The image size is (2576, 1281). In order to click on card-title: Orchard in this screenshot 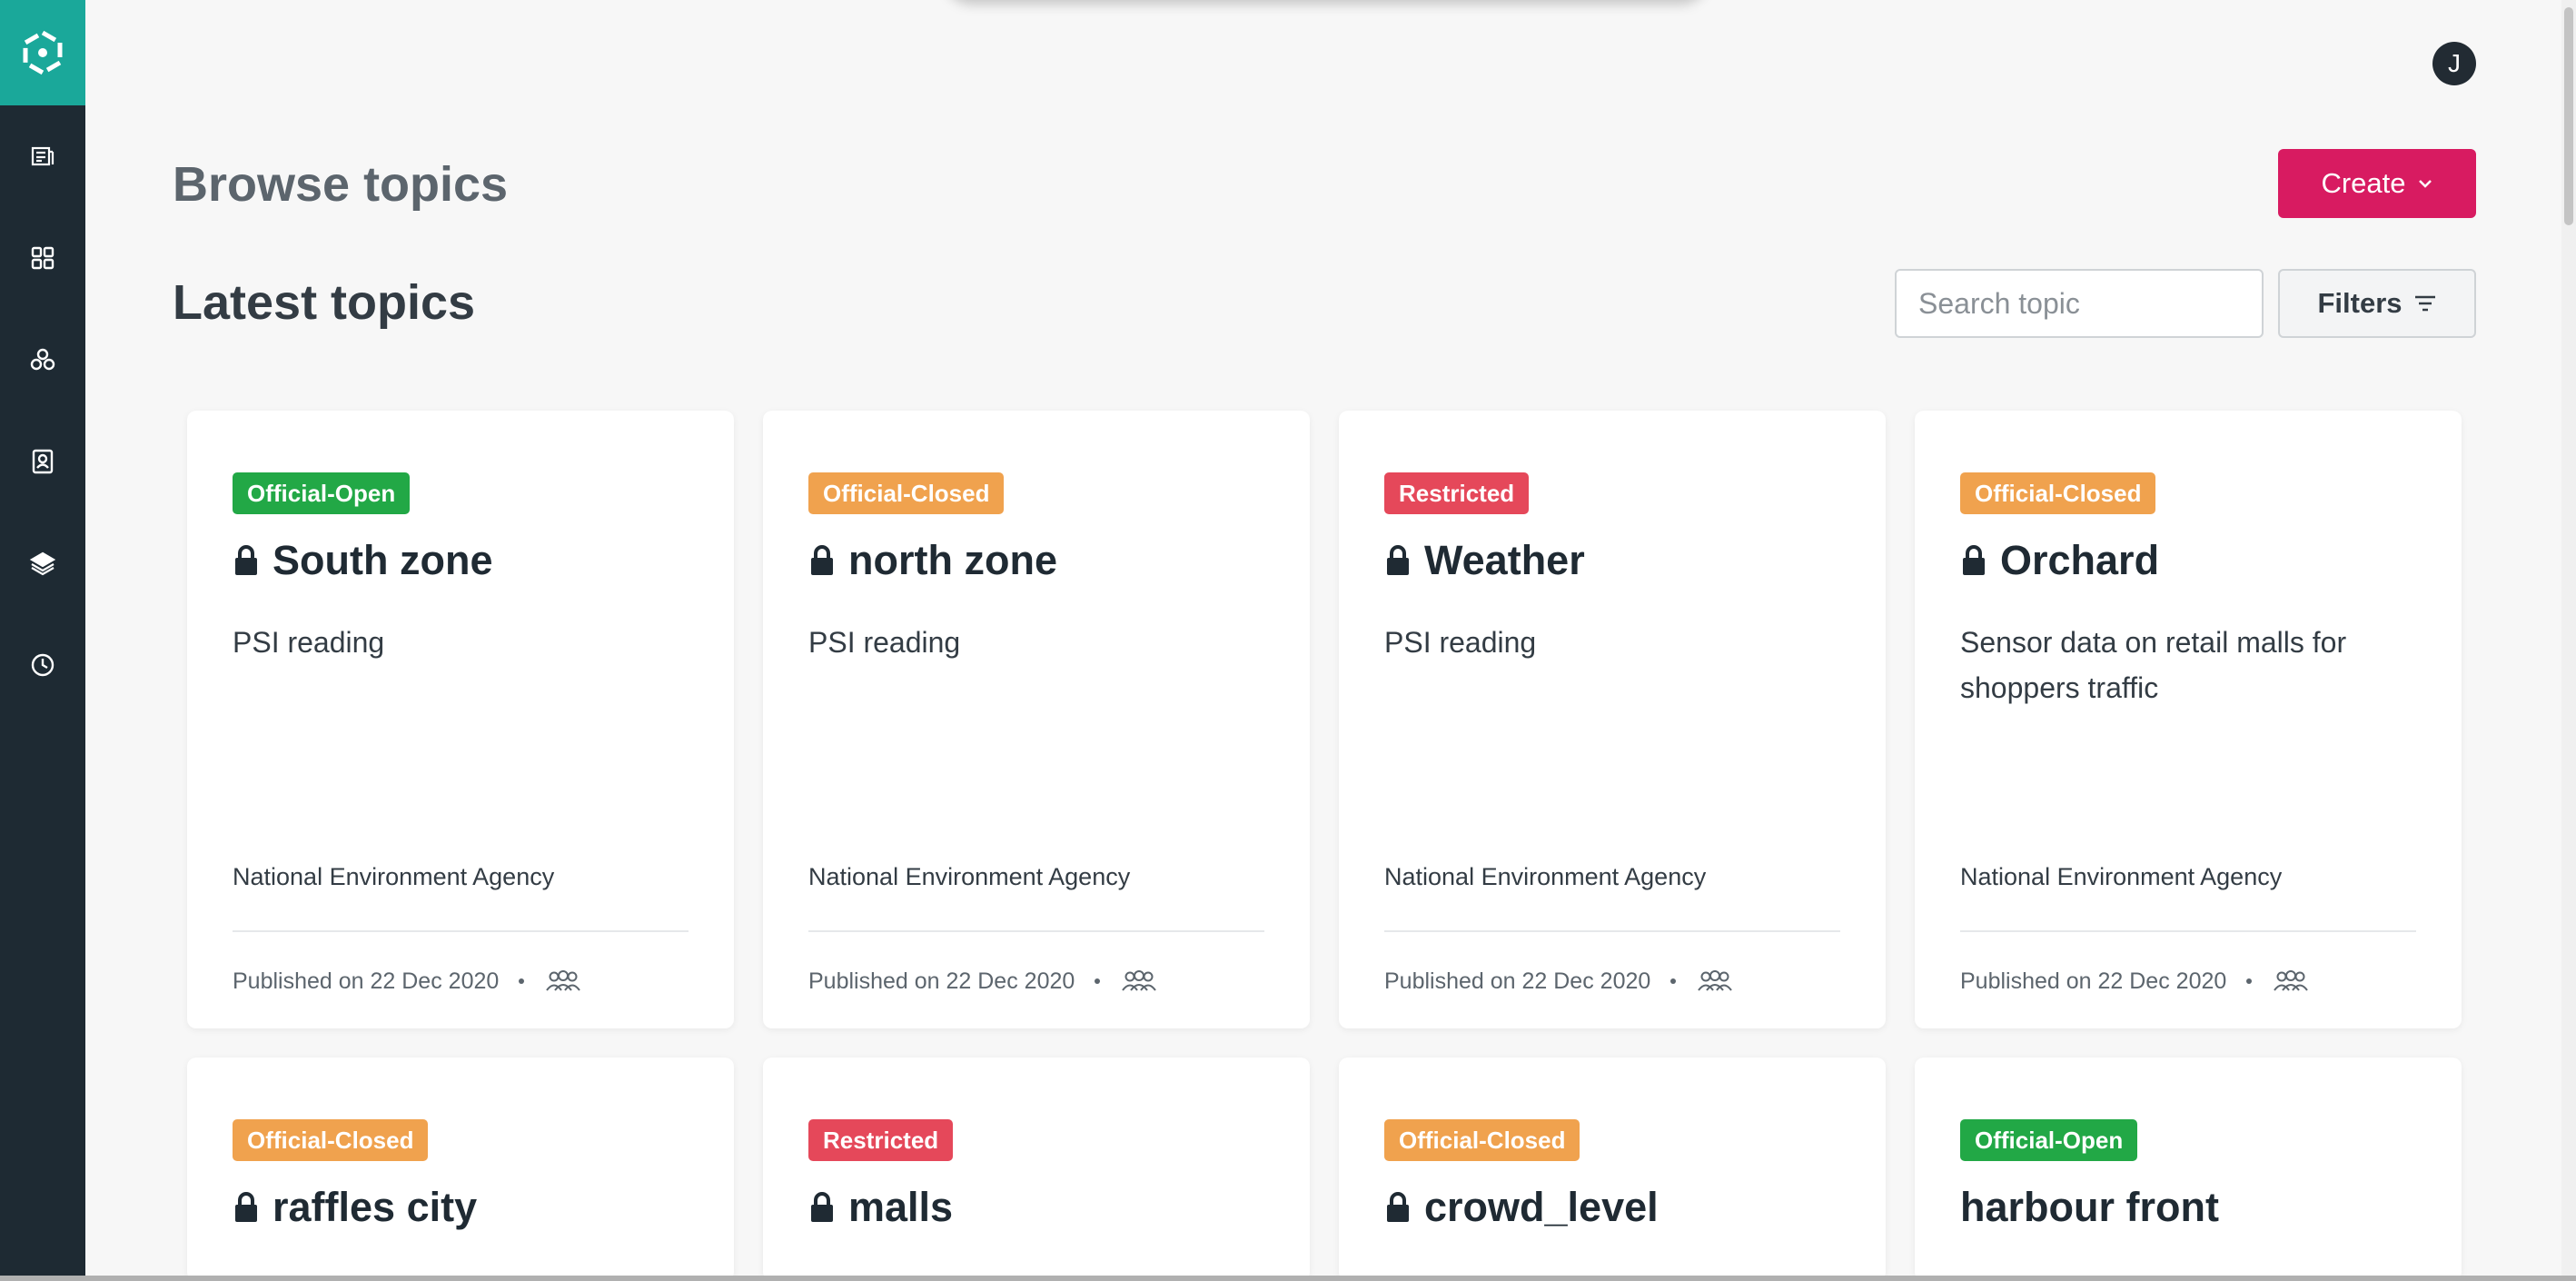, I will do `click(2059, 560)`.